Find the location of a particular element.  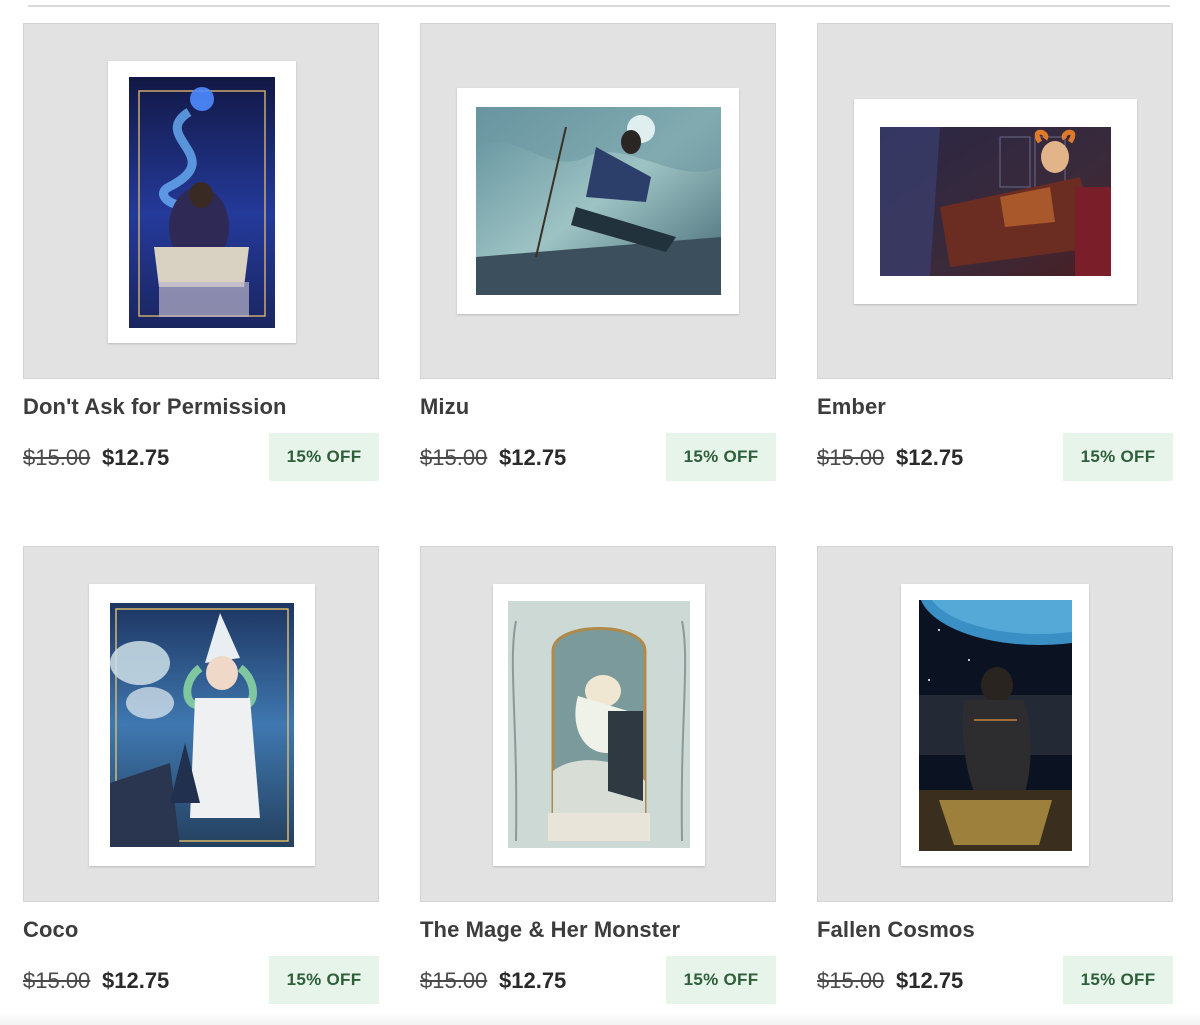

product-title: Don't Ask for Permission is located at coordinates (155, 407).